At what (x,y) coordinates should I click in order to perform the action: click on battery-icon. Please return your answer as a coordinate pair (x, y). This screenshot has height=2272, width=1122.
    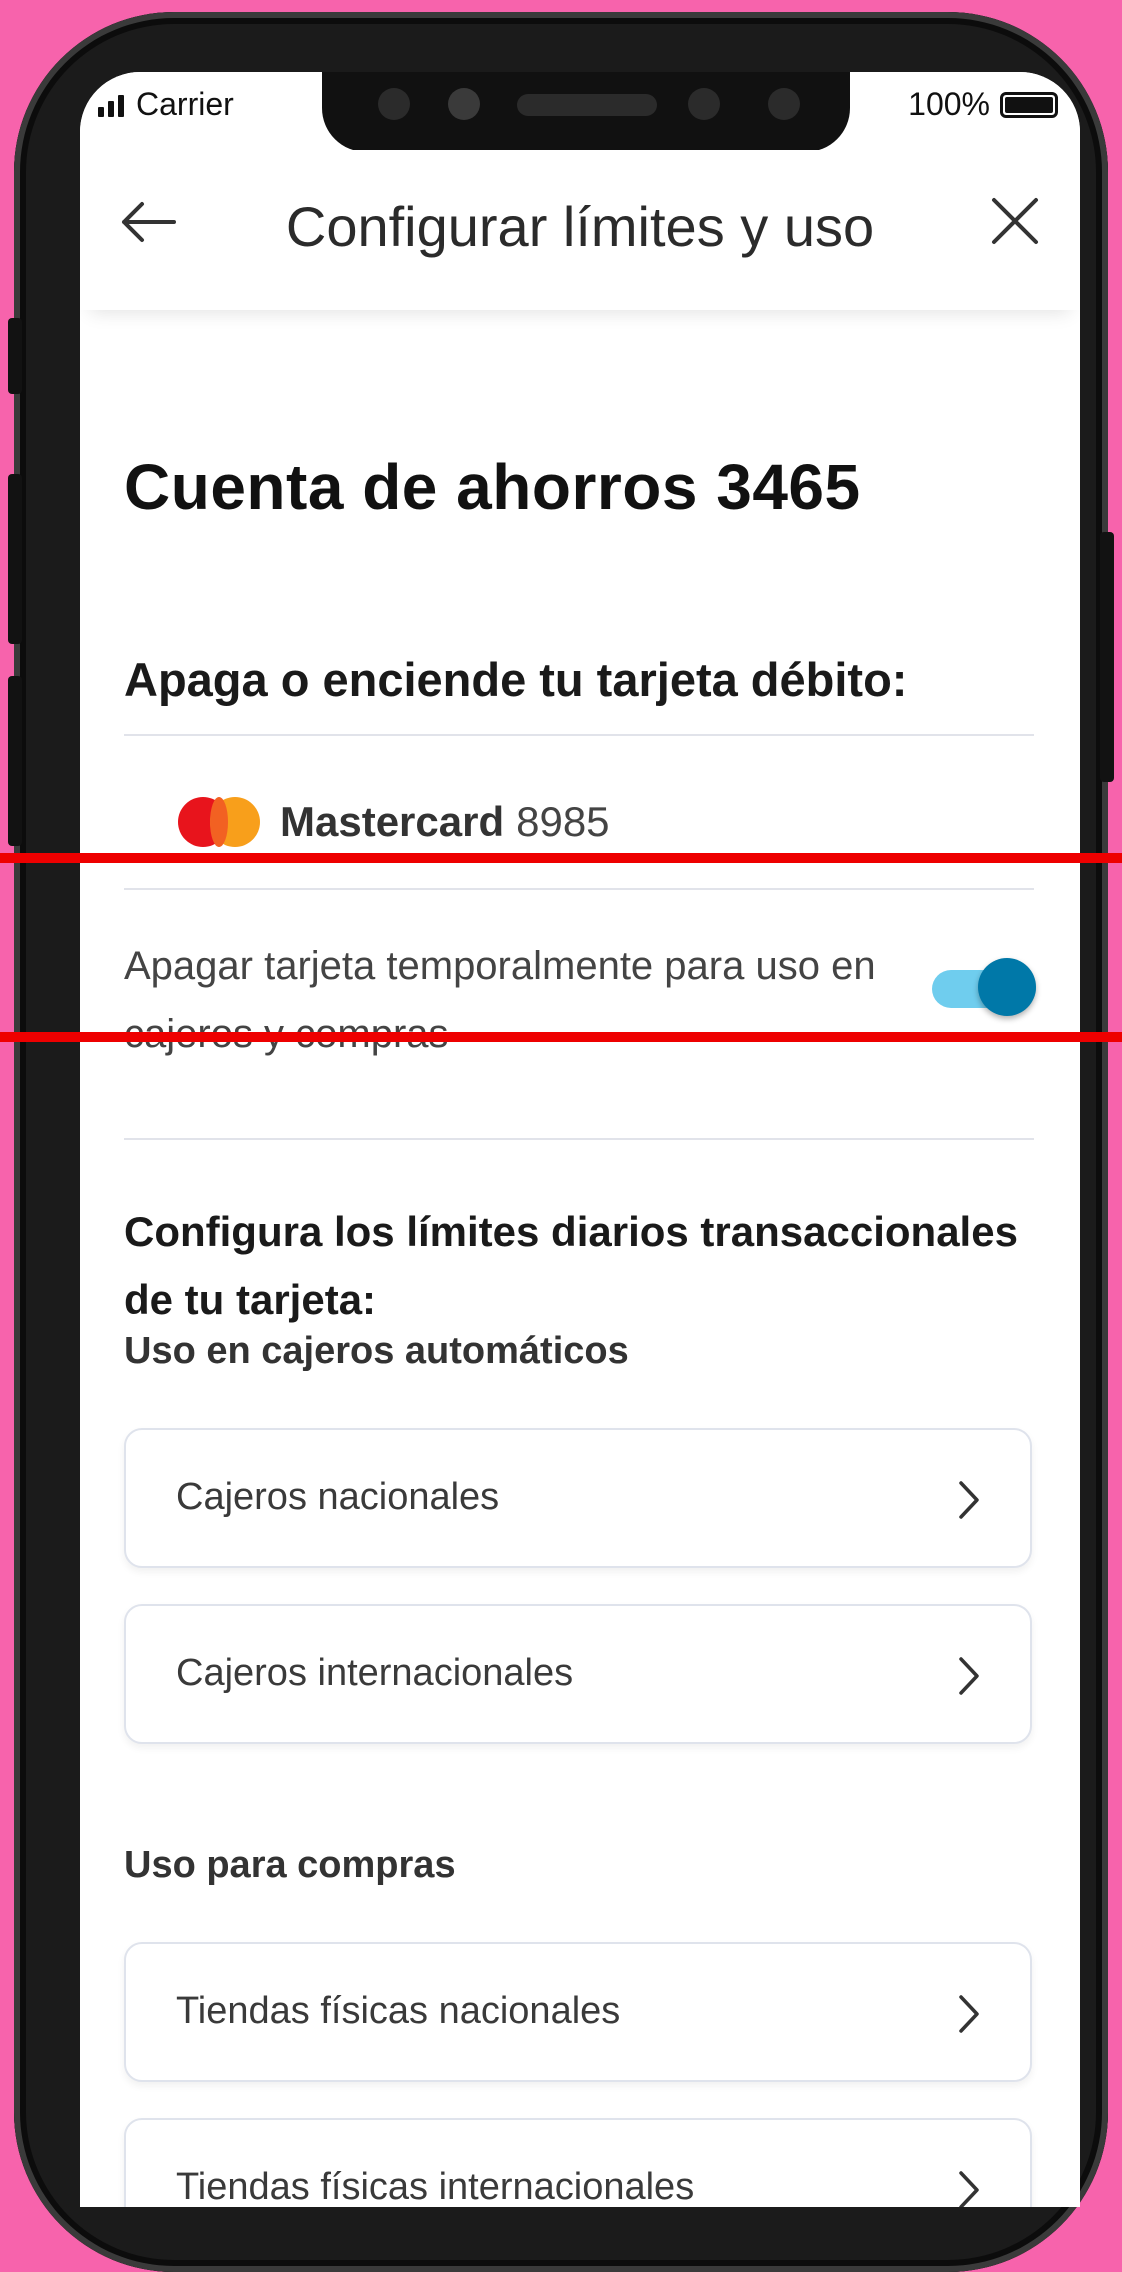
    Looking at the image, I should click on (1029, 104).